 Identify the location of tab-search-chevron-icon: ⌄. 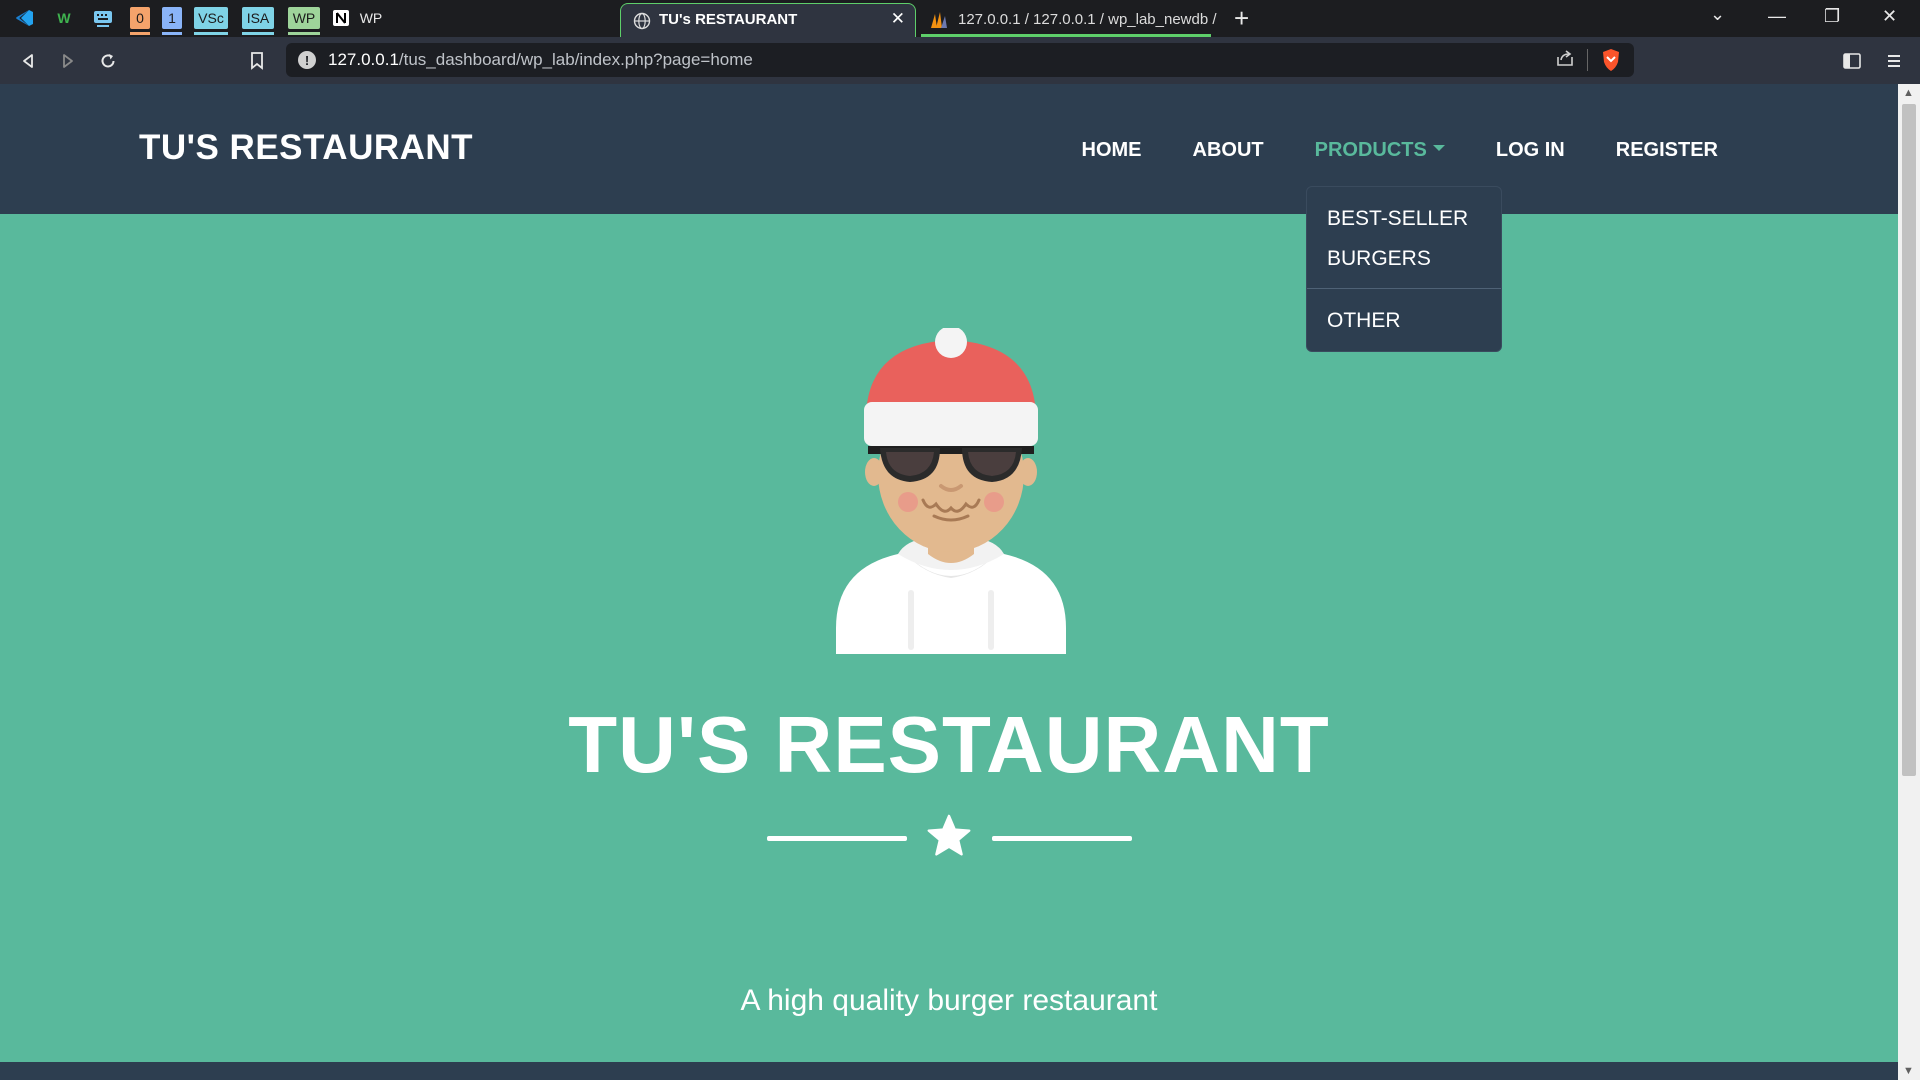
(1717, 14).